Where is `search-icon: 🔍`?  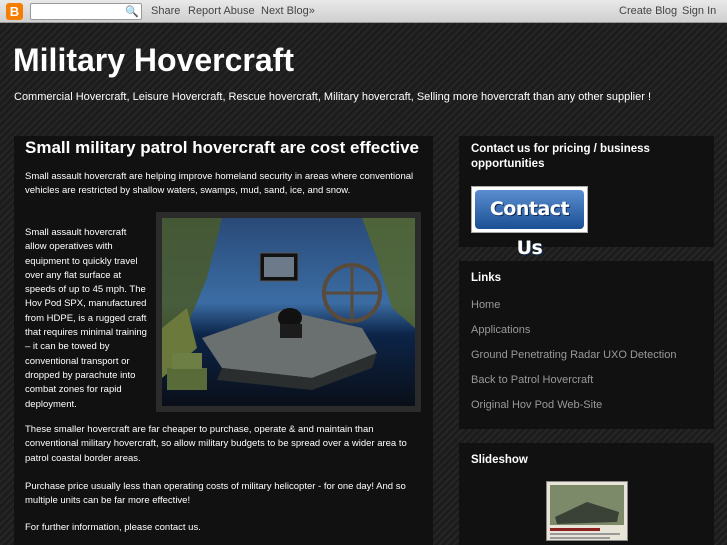
search-icon: 🔍 is located at coordinates (132, 11).